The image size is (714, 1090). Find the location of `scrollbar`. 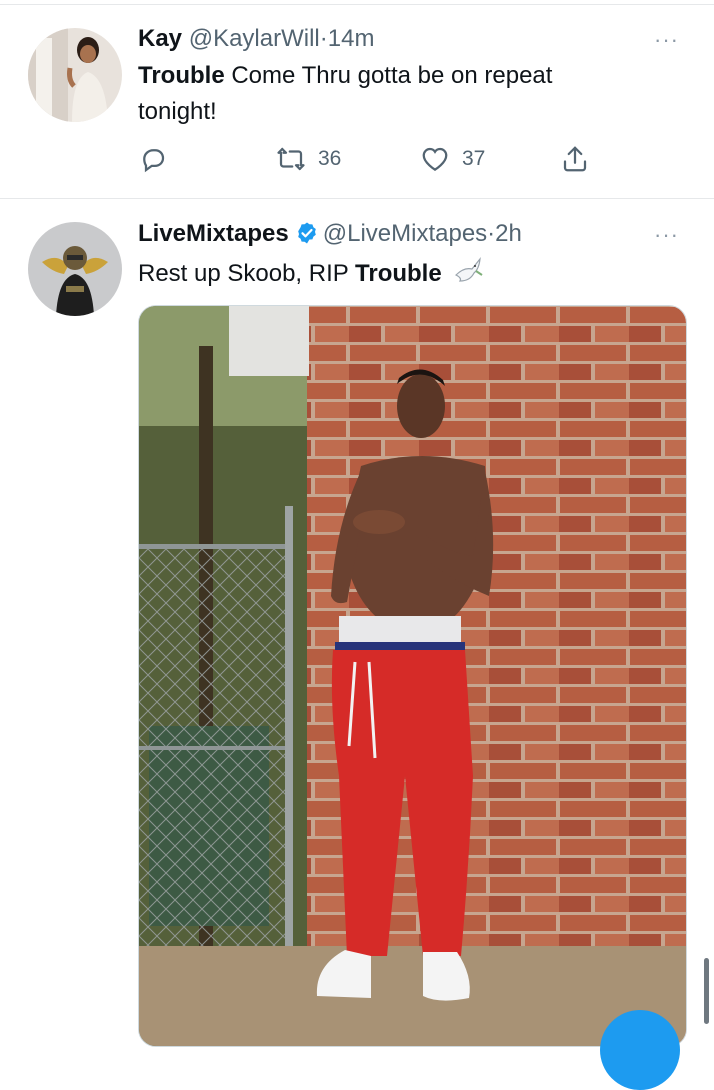

scrollbar is located at coordinates (706, 991).